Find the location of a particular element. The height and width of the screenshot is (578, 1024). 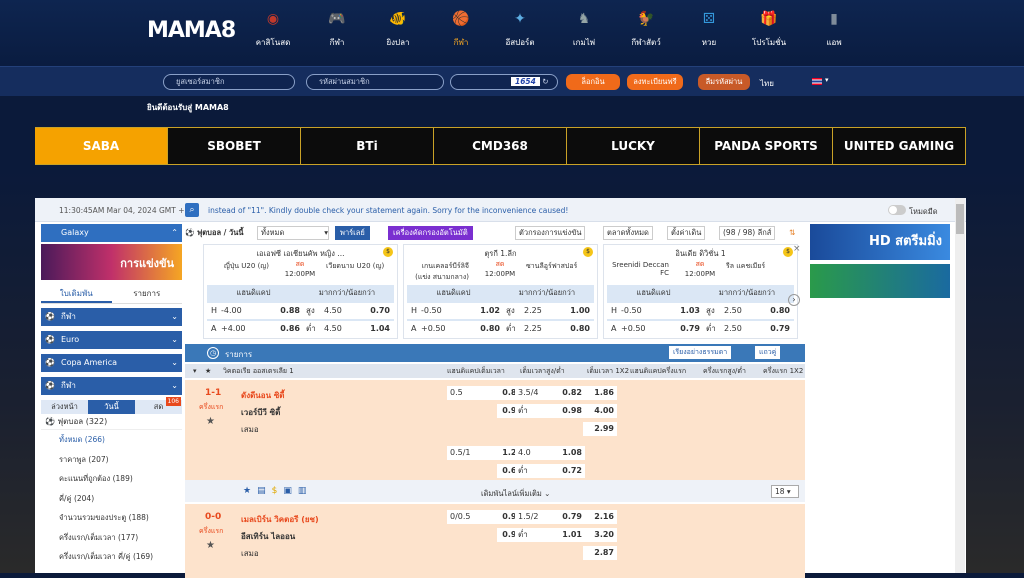

provider-2: BTi is located at coordinates (367, 146).